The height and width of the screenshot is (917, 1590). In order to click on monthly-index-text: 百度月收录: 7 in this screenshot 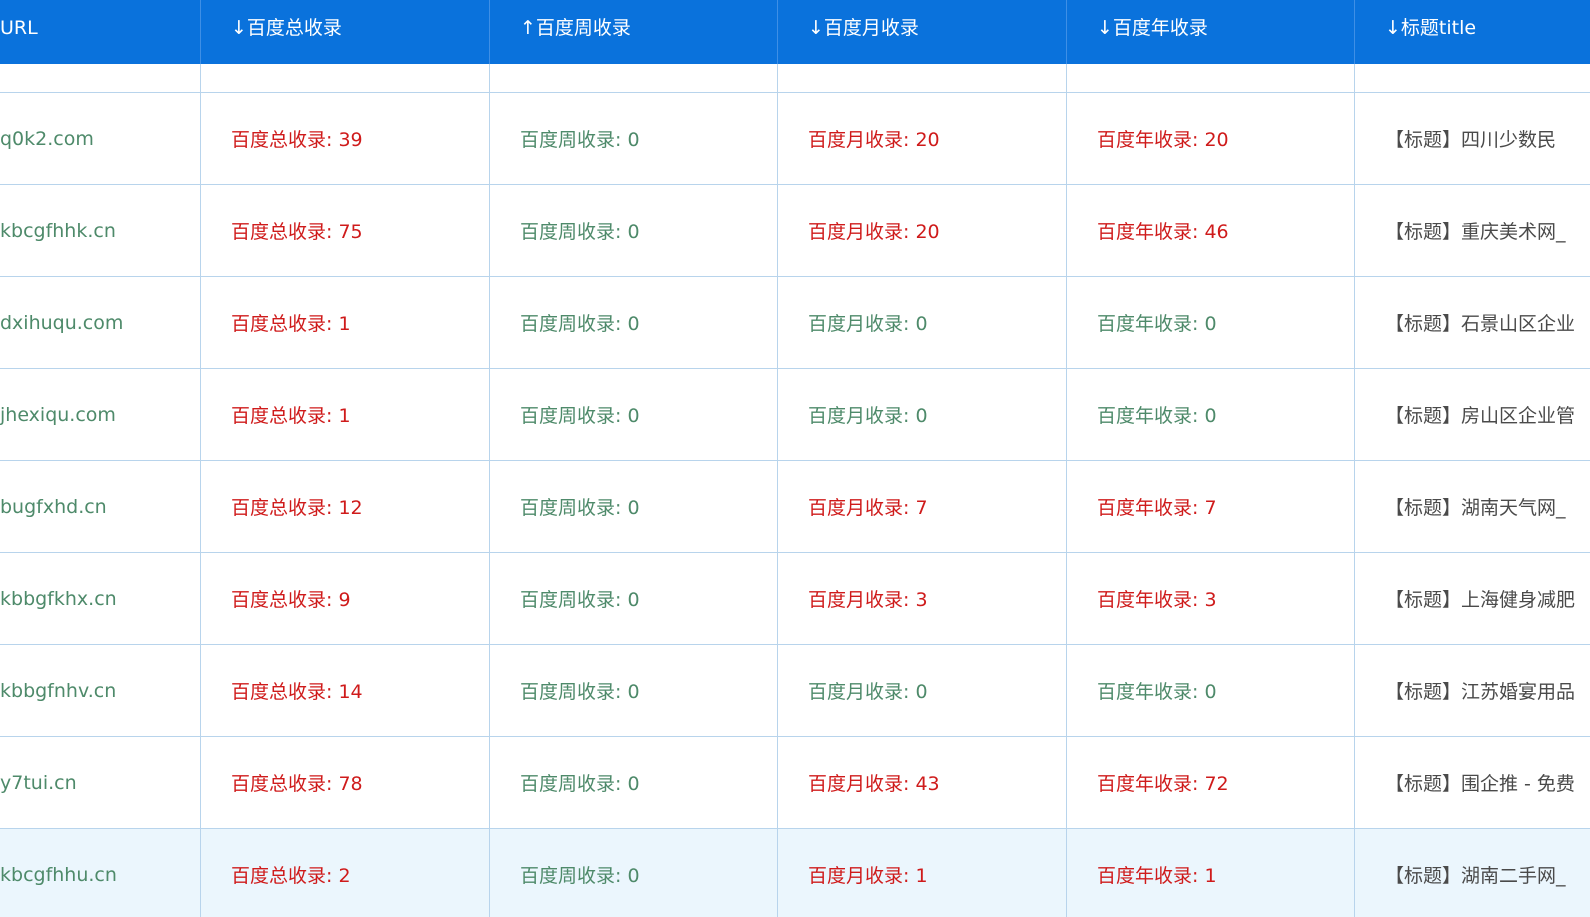, I will do `click(868, 508)`.